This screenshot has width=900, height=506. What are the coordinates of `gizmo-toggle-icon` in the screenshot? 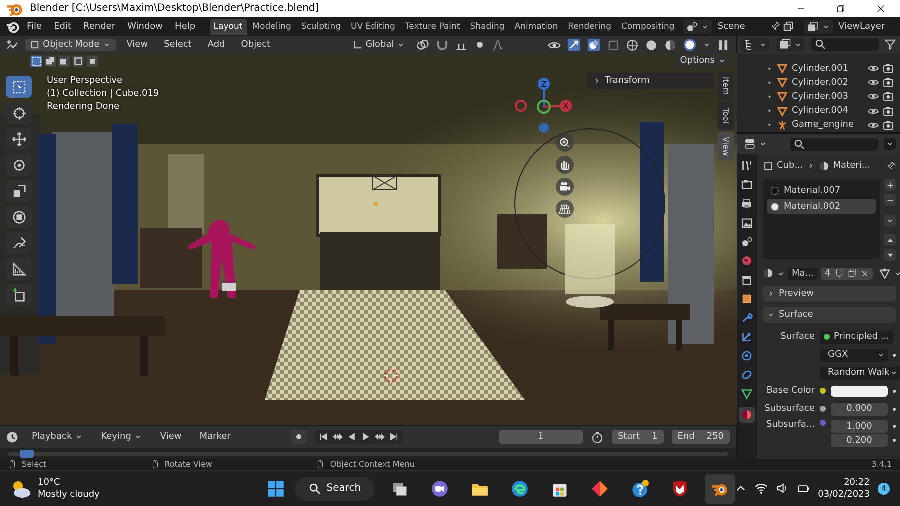 It's located at (574, 45).